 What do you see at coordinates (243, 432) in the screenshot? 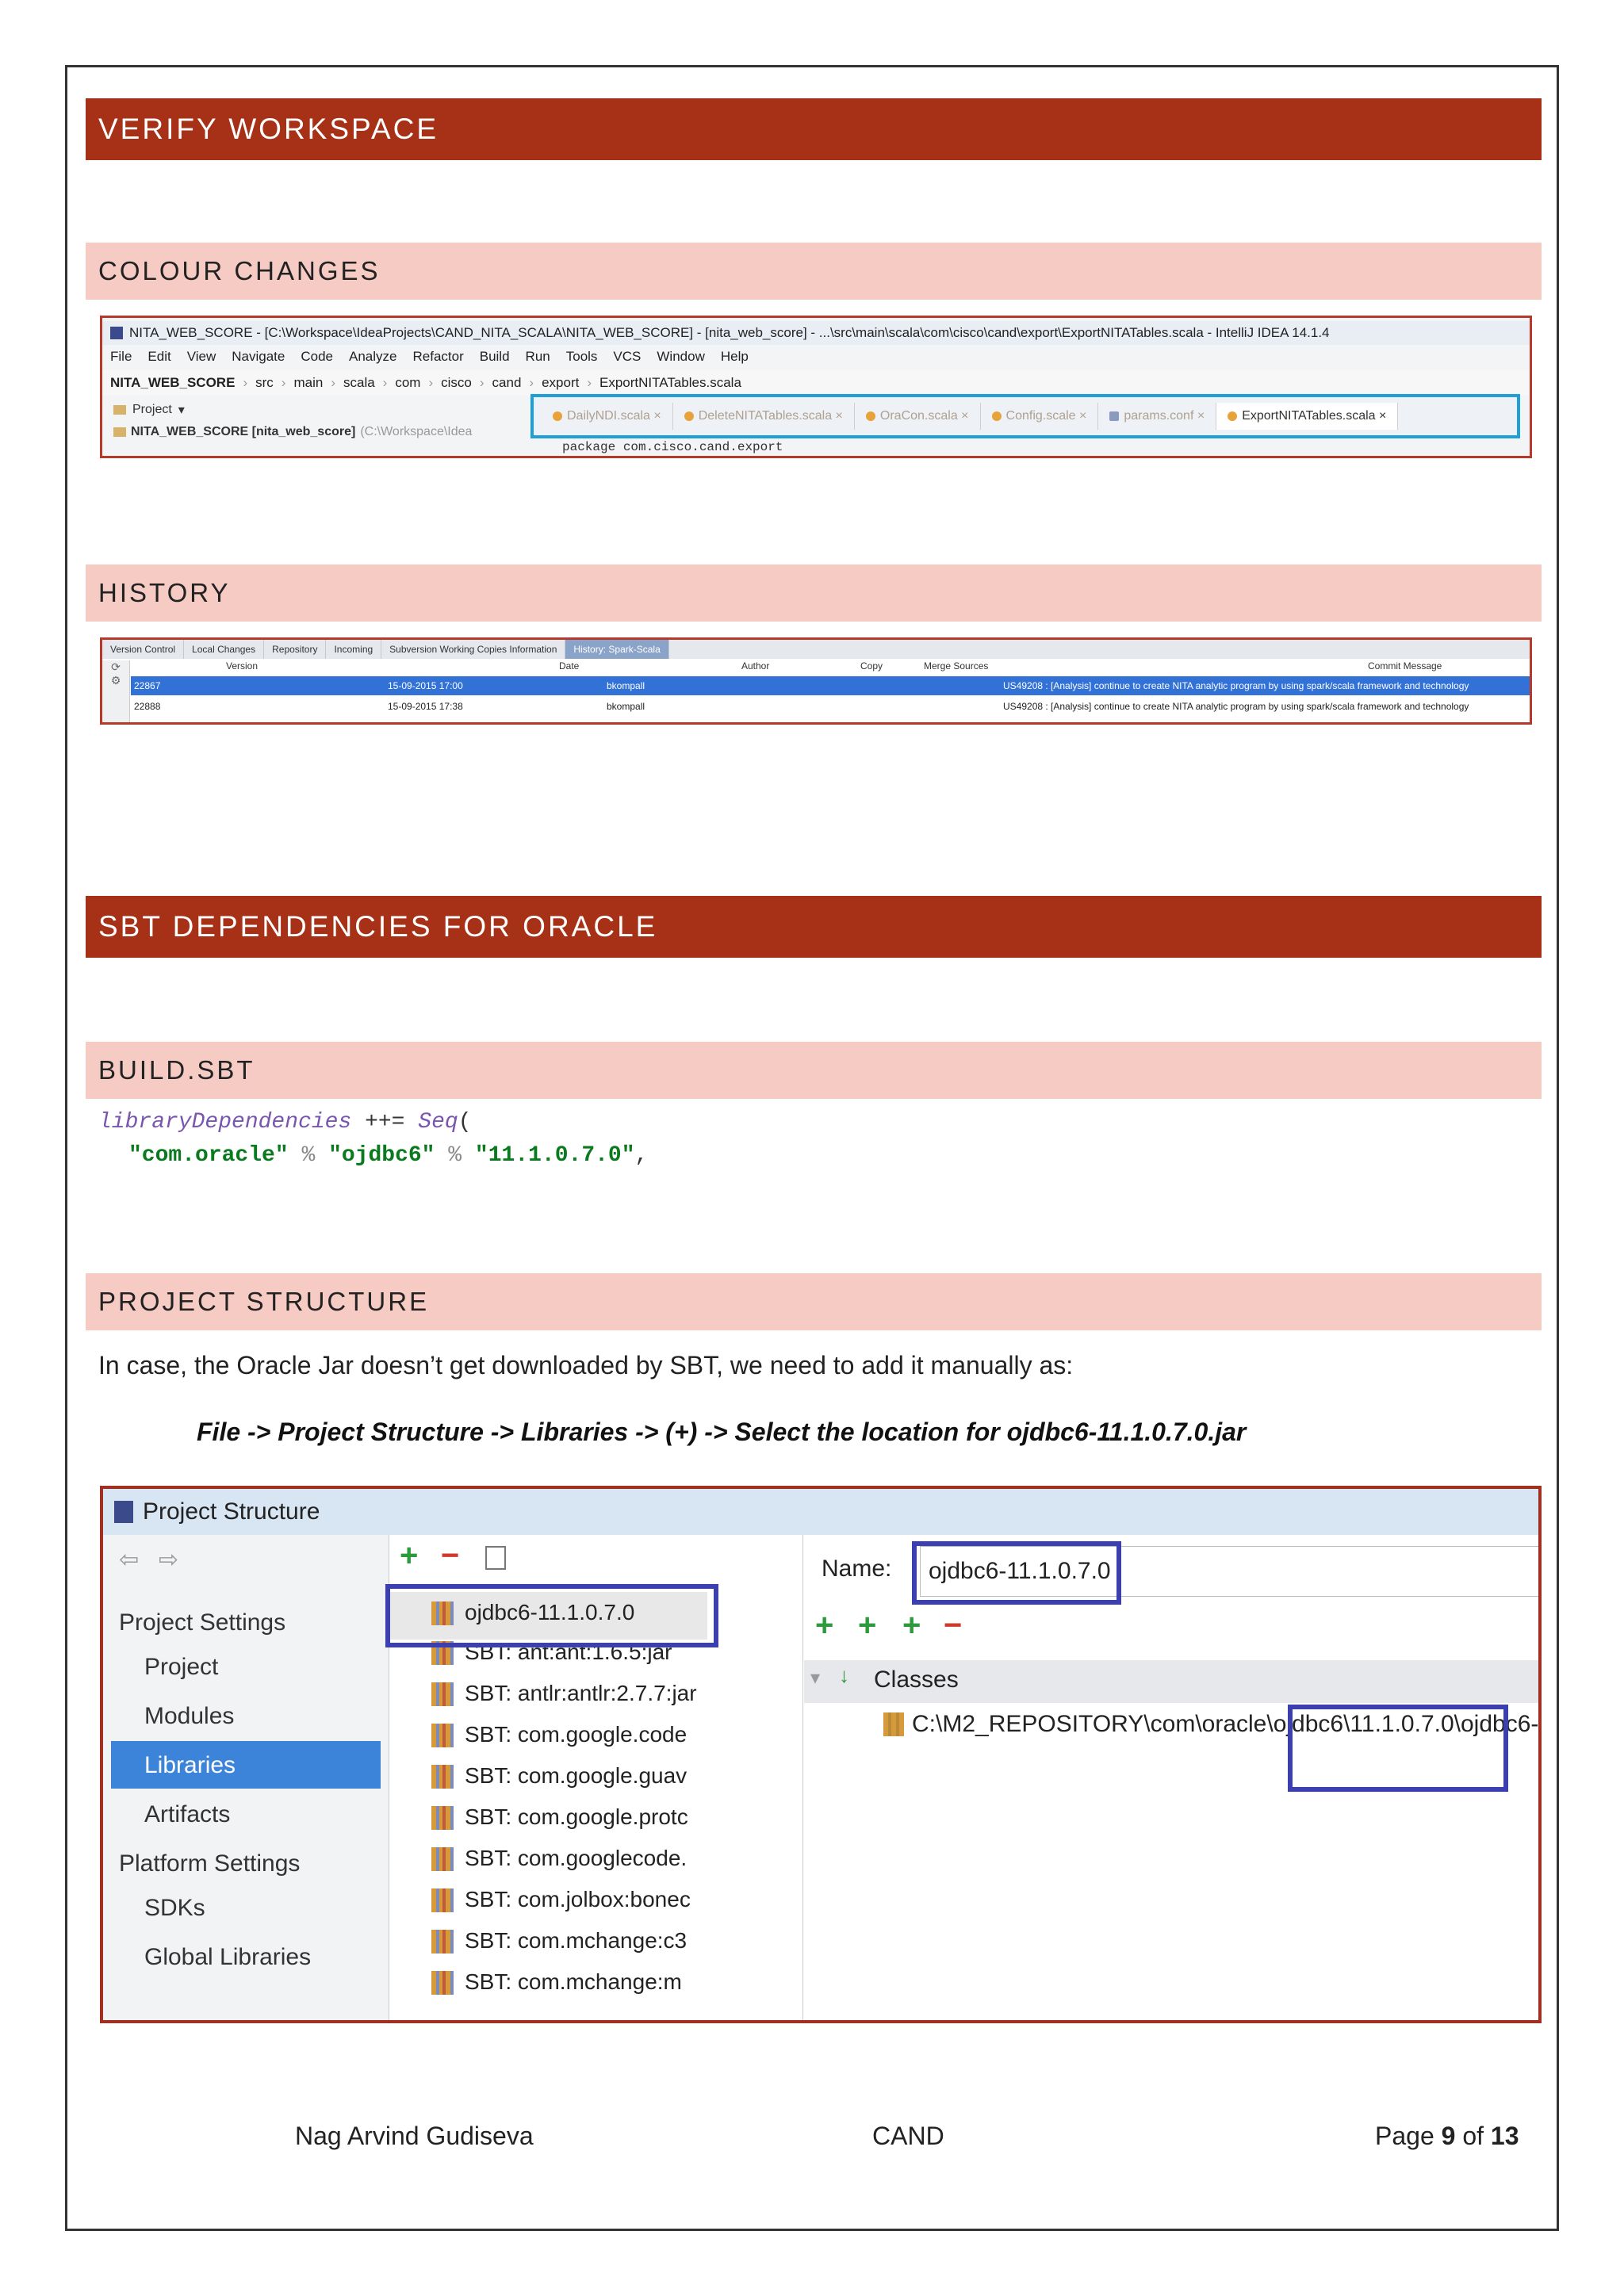
I see `project-tree-item: NITA_WEB_SCORE [nita_web_score]` at bounding box center [243, 432].